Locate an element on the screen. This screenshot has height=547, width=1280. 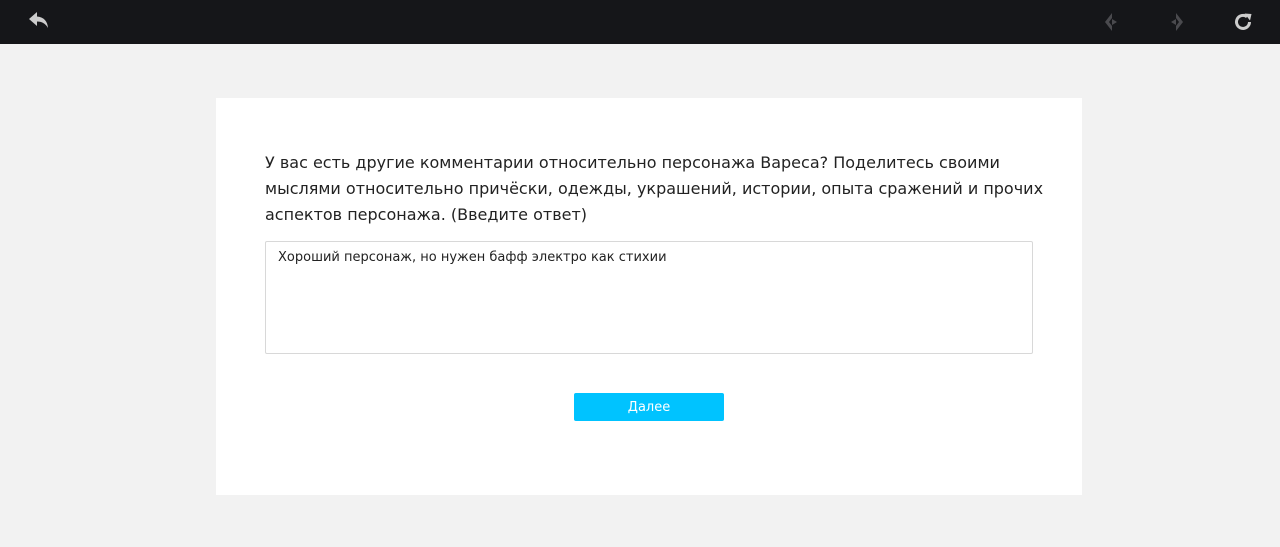
back-button is located at coordinates (40, 22).